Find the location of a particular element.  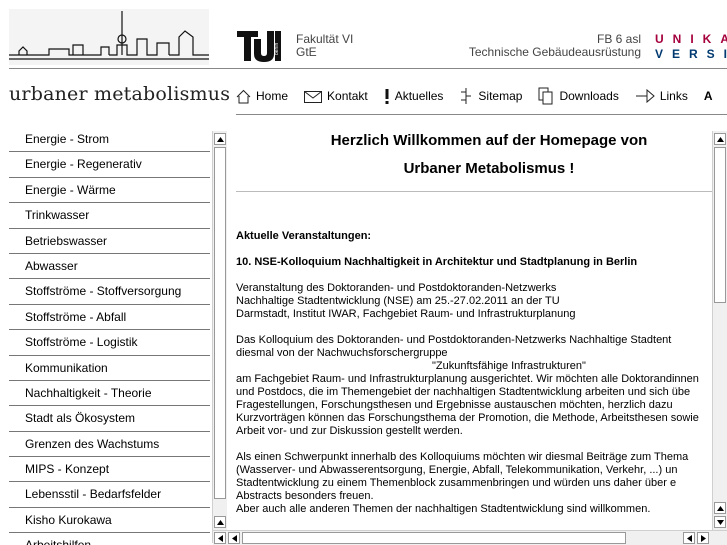

uni-kassel-logo: UNIKA VERSI is located at coordinates (691, 47).